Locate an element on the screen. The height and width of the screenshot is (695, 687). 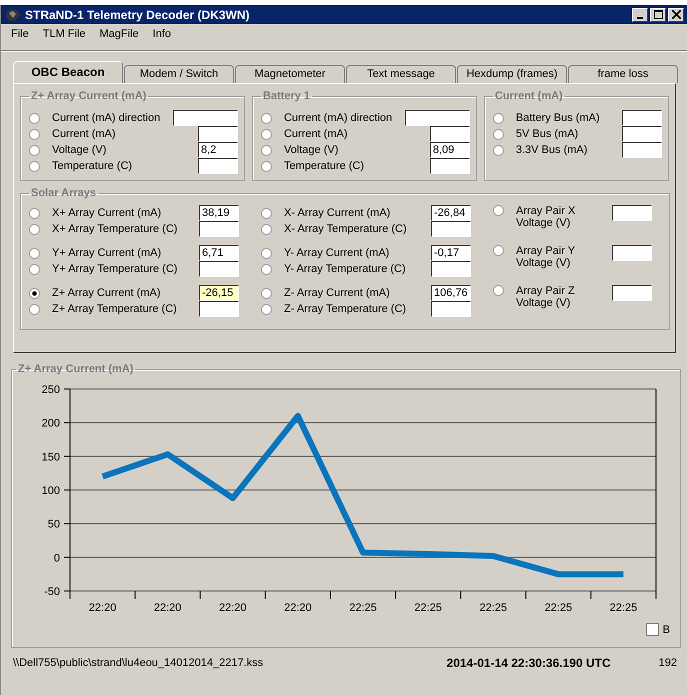
field-label: Battery Bus (mA) is located at coordinates (558, 118).